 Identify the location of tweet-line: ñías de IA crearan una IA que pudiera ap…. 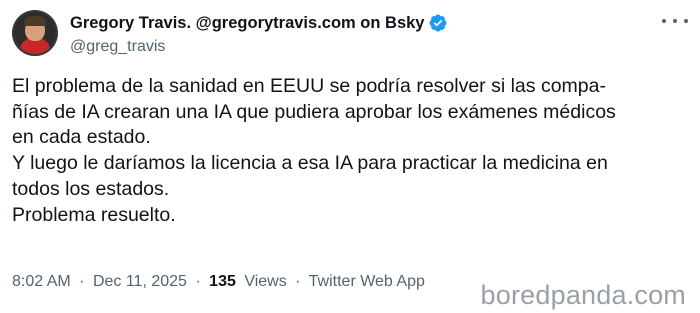
(314, 111).